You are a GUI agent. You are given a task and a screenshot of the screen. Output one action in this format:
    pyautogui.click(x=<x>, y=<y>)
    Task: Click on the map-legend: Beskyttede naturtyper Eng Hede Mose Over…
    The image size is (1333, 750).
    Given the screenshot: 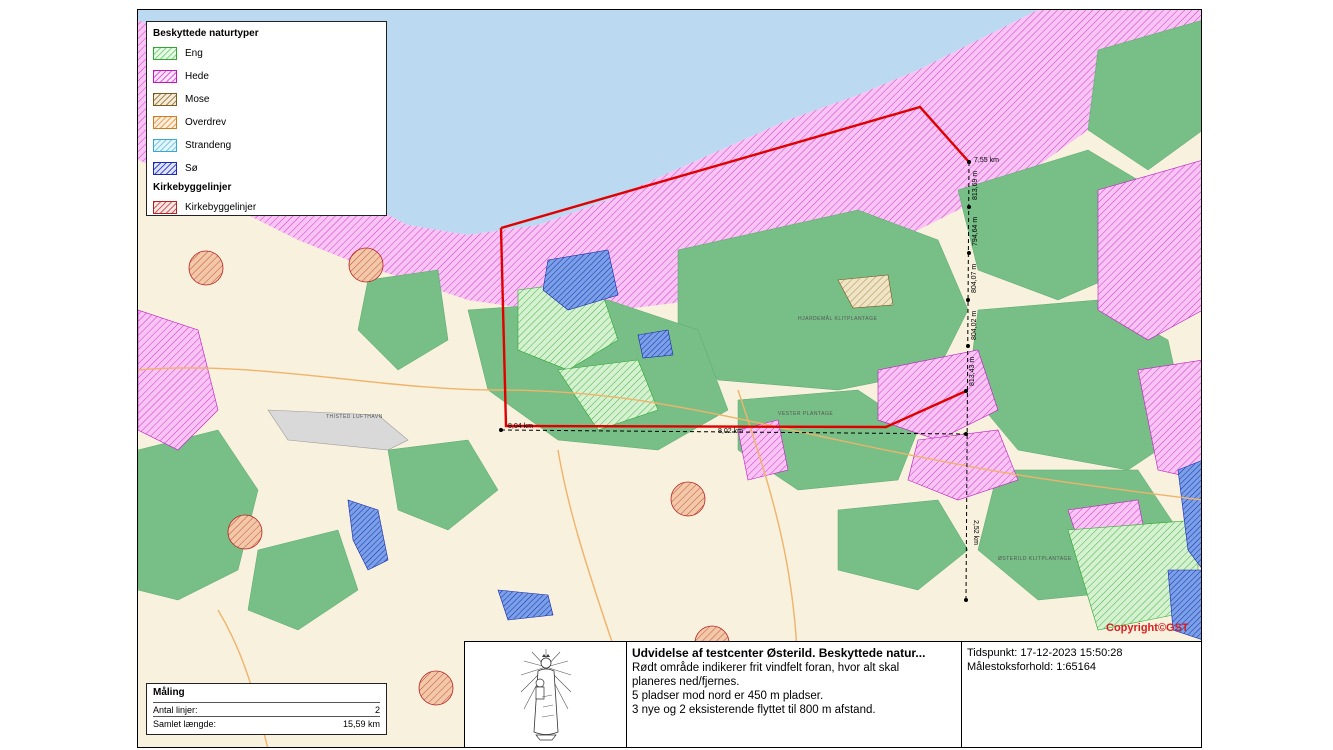 What is the action you would take?
    pyautogui.click(x=266, y=118)
    